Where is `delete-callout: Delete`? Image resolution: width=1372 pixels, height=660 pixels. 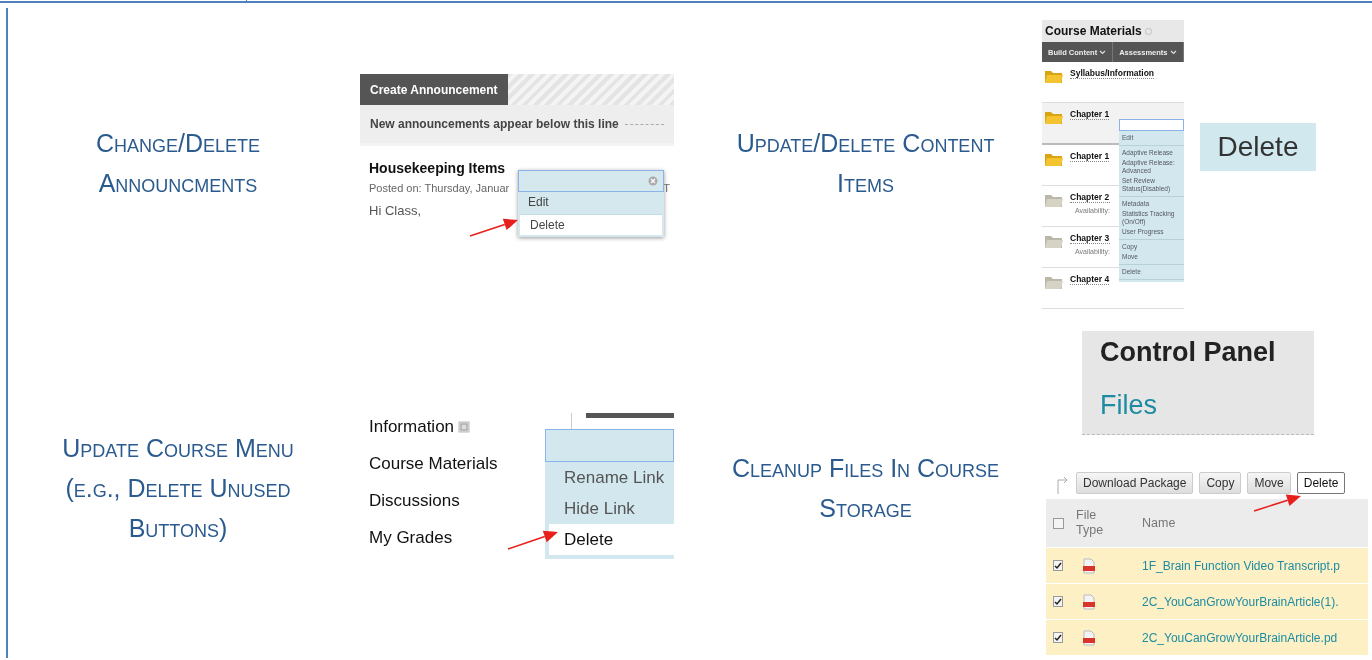 delete-callout: Delete is located at coordinates (1258, 147).